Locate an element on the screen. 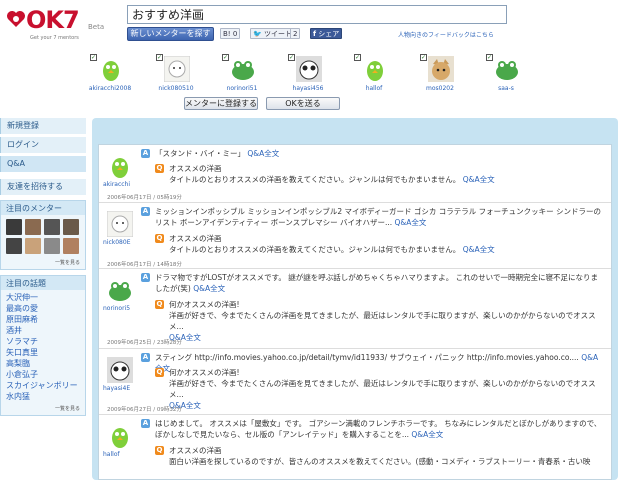  tweet-button: 🐦 ツイート is located at coordinates (272, 33).